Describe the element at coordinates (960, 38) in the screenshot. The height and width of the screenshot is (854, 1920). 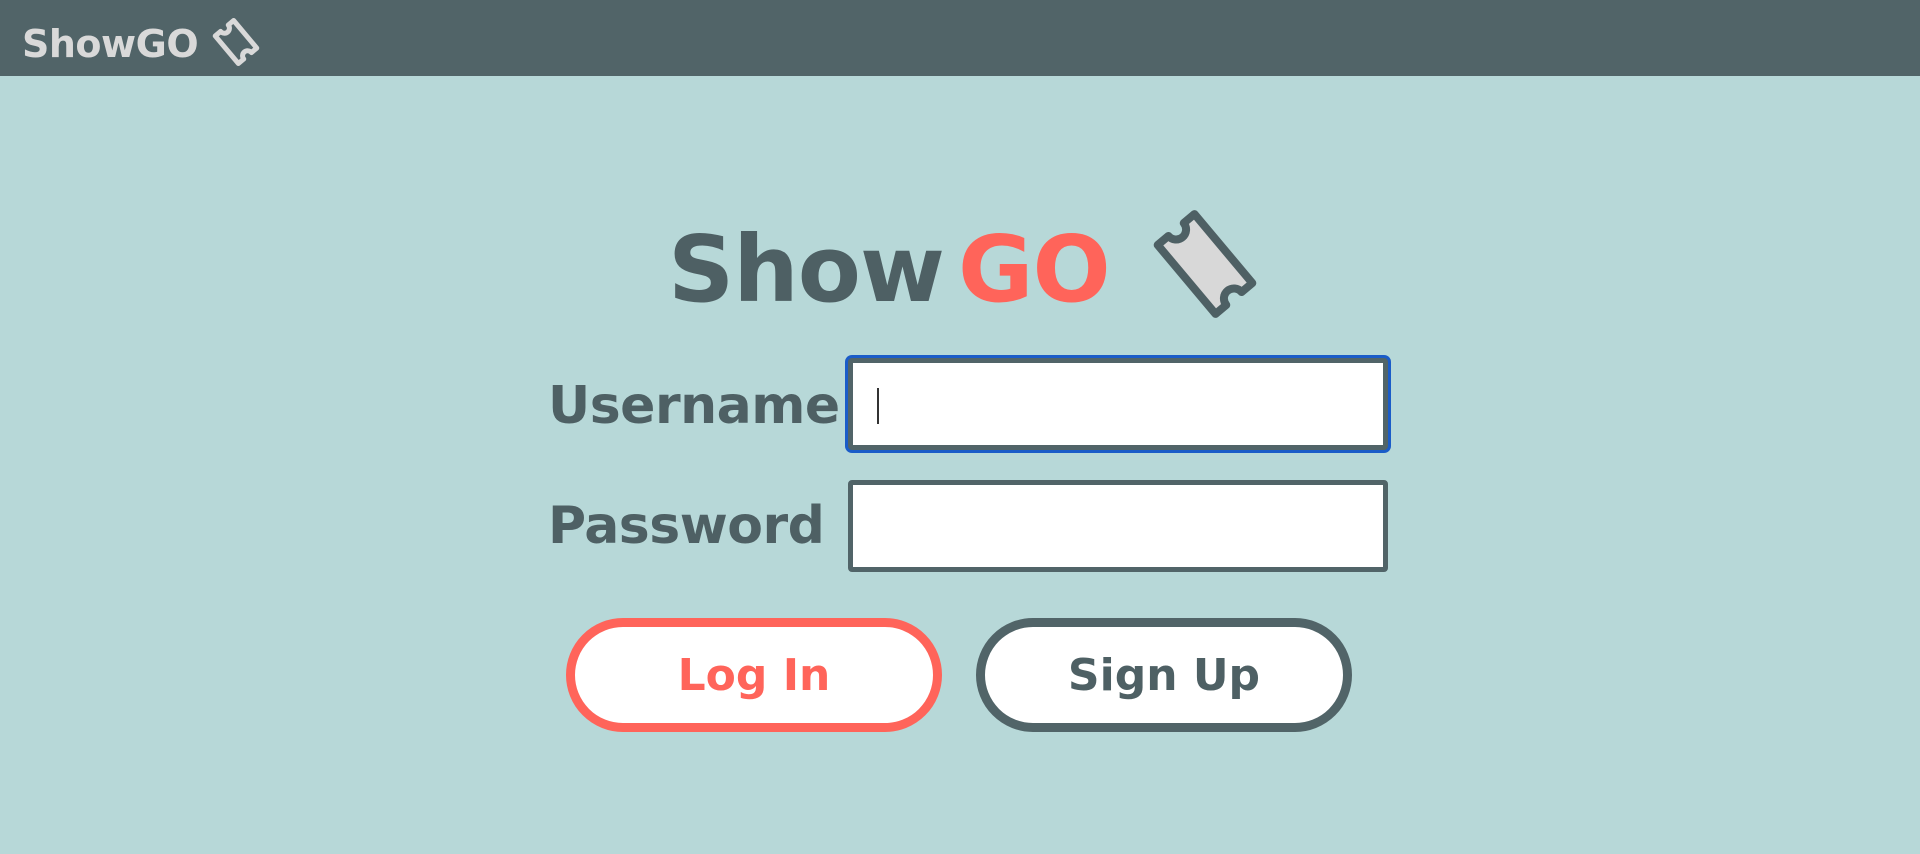
I see `top-nav-bar: ShowGO` at that location.